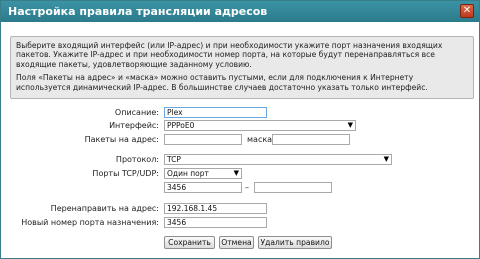 Image resolution: width=480 pixels, height=259 pixels. What do you see at coordinates (247, 187) in the screenshot?
I see `port-range-dash: –` at bounding box center [247, 187].